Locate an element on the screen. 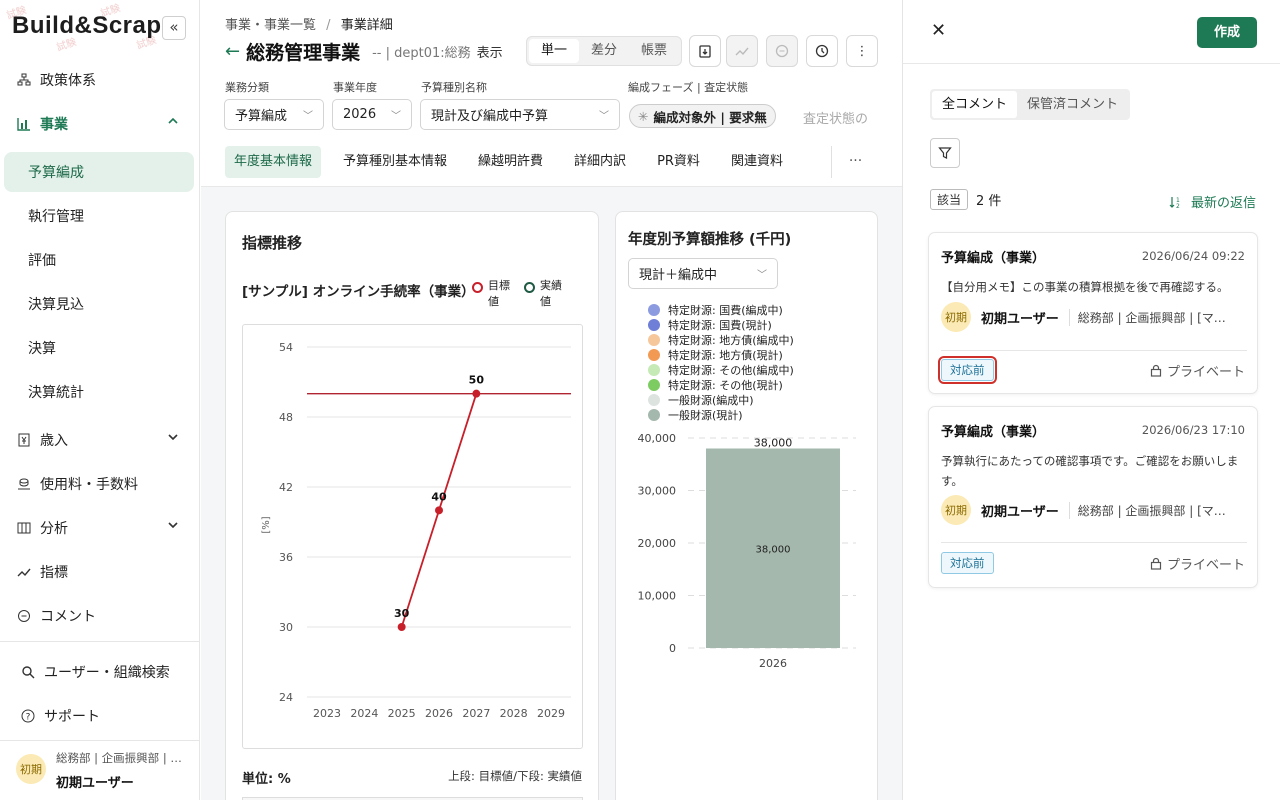 Image resolution: width=1280 pixels, height=800 pixels. view-mode-diff: 差分 is located at coordinates (604, 51).